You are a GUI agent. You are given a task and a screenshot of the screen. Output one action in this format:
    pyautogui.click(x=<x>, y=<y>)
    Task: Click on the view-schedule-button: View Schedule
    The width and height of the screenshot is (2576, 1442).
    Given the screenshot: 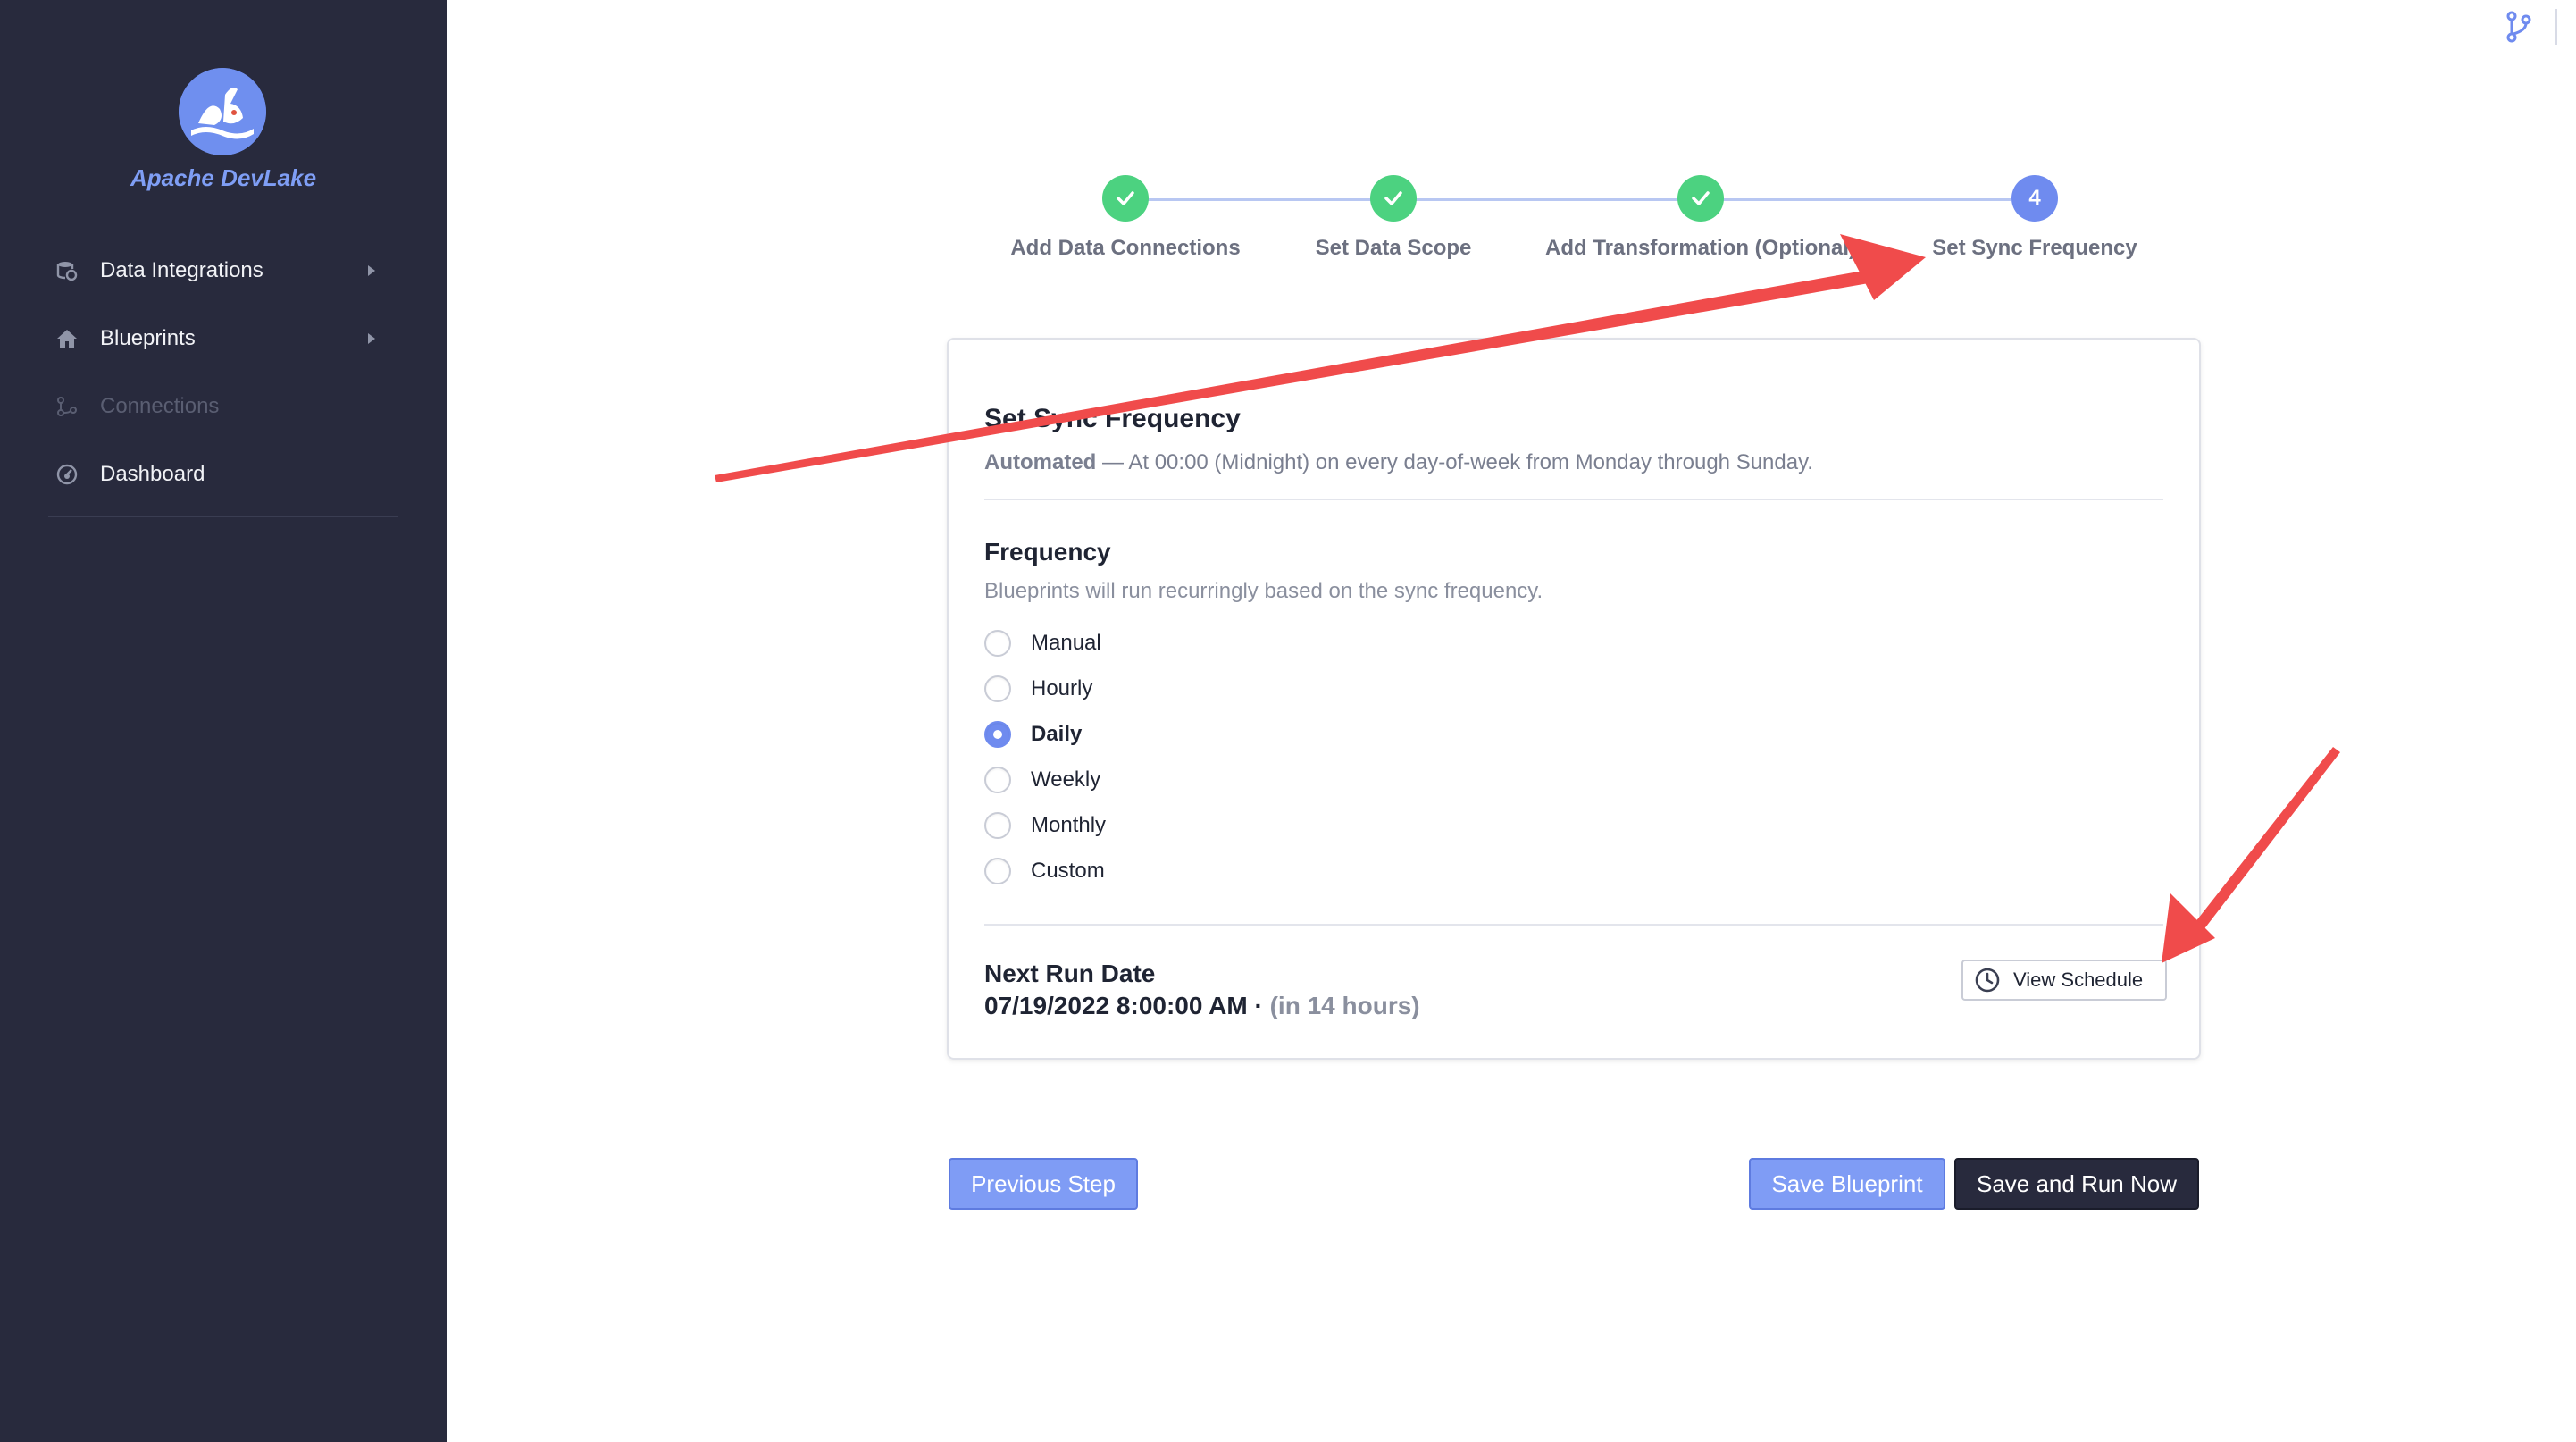 What is the action you would take?
    pyautogui.click(x=2064, y=980)
    